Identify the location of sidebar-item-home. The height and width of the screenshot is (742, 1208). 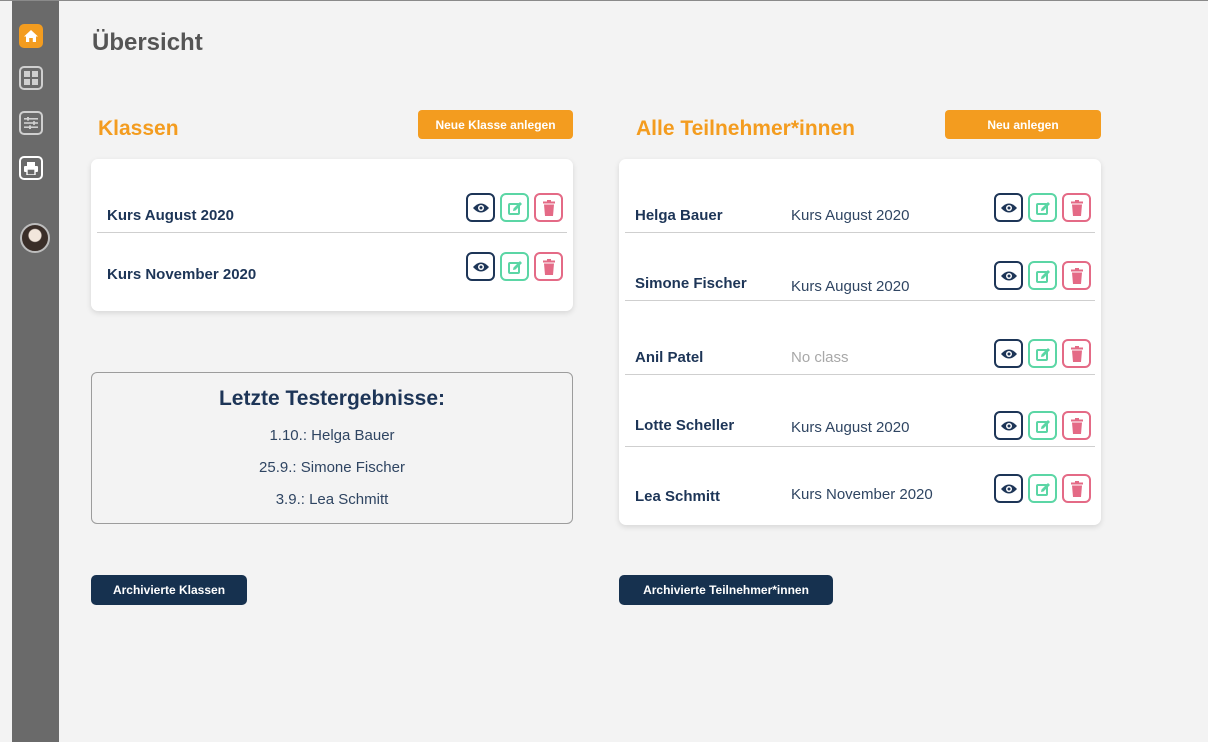
(31, 36).